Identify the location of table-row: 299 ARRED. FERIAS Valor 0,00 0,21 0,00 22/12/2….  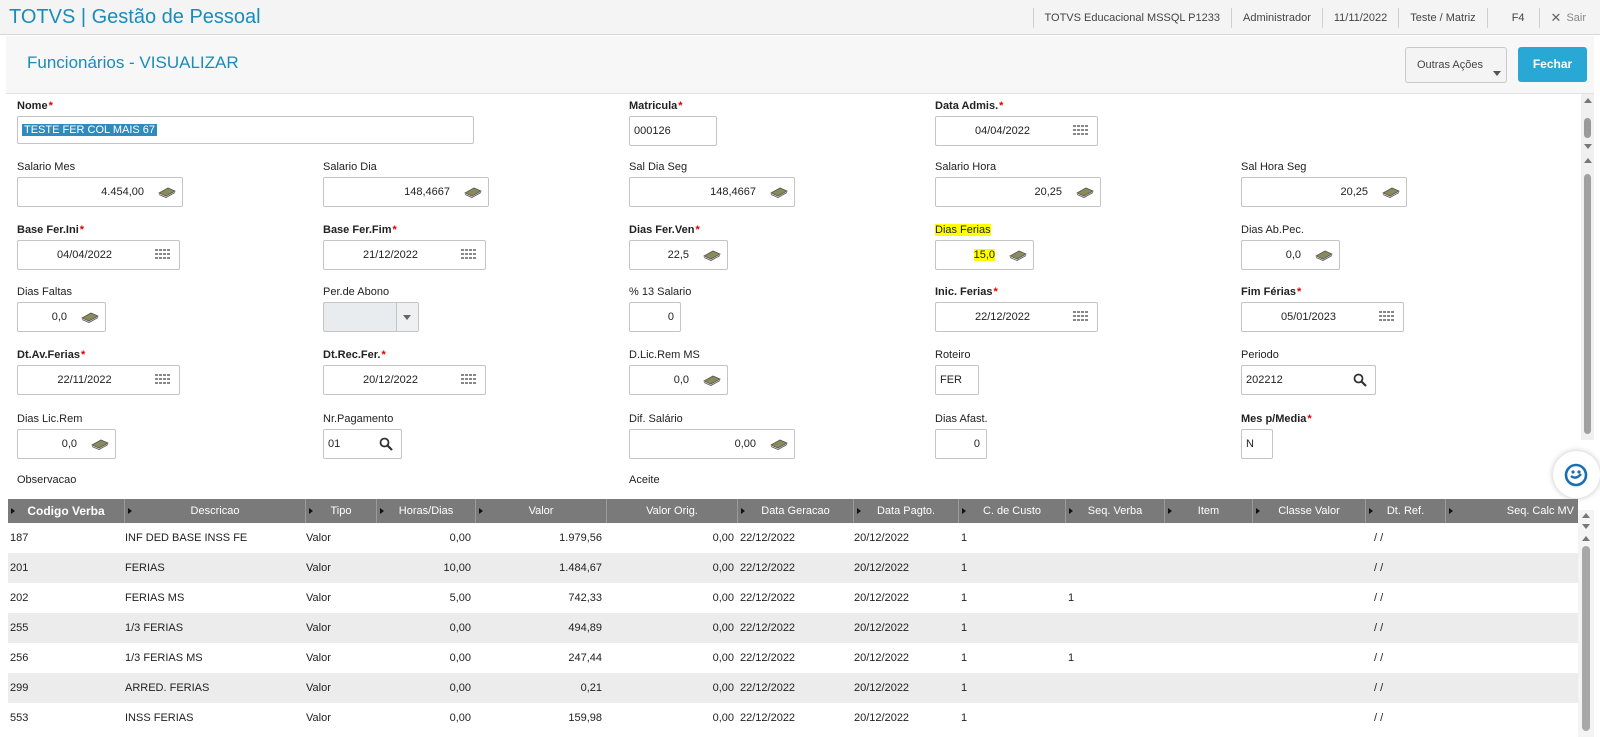
(793, 688).